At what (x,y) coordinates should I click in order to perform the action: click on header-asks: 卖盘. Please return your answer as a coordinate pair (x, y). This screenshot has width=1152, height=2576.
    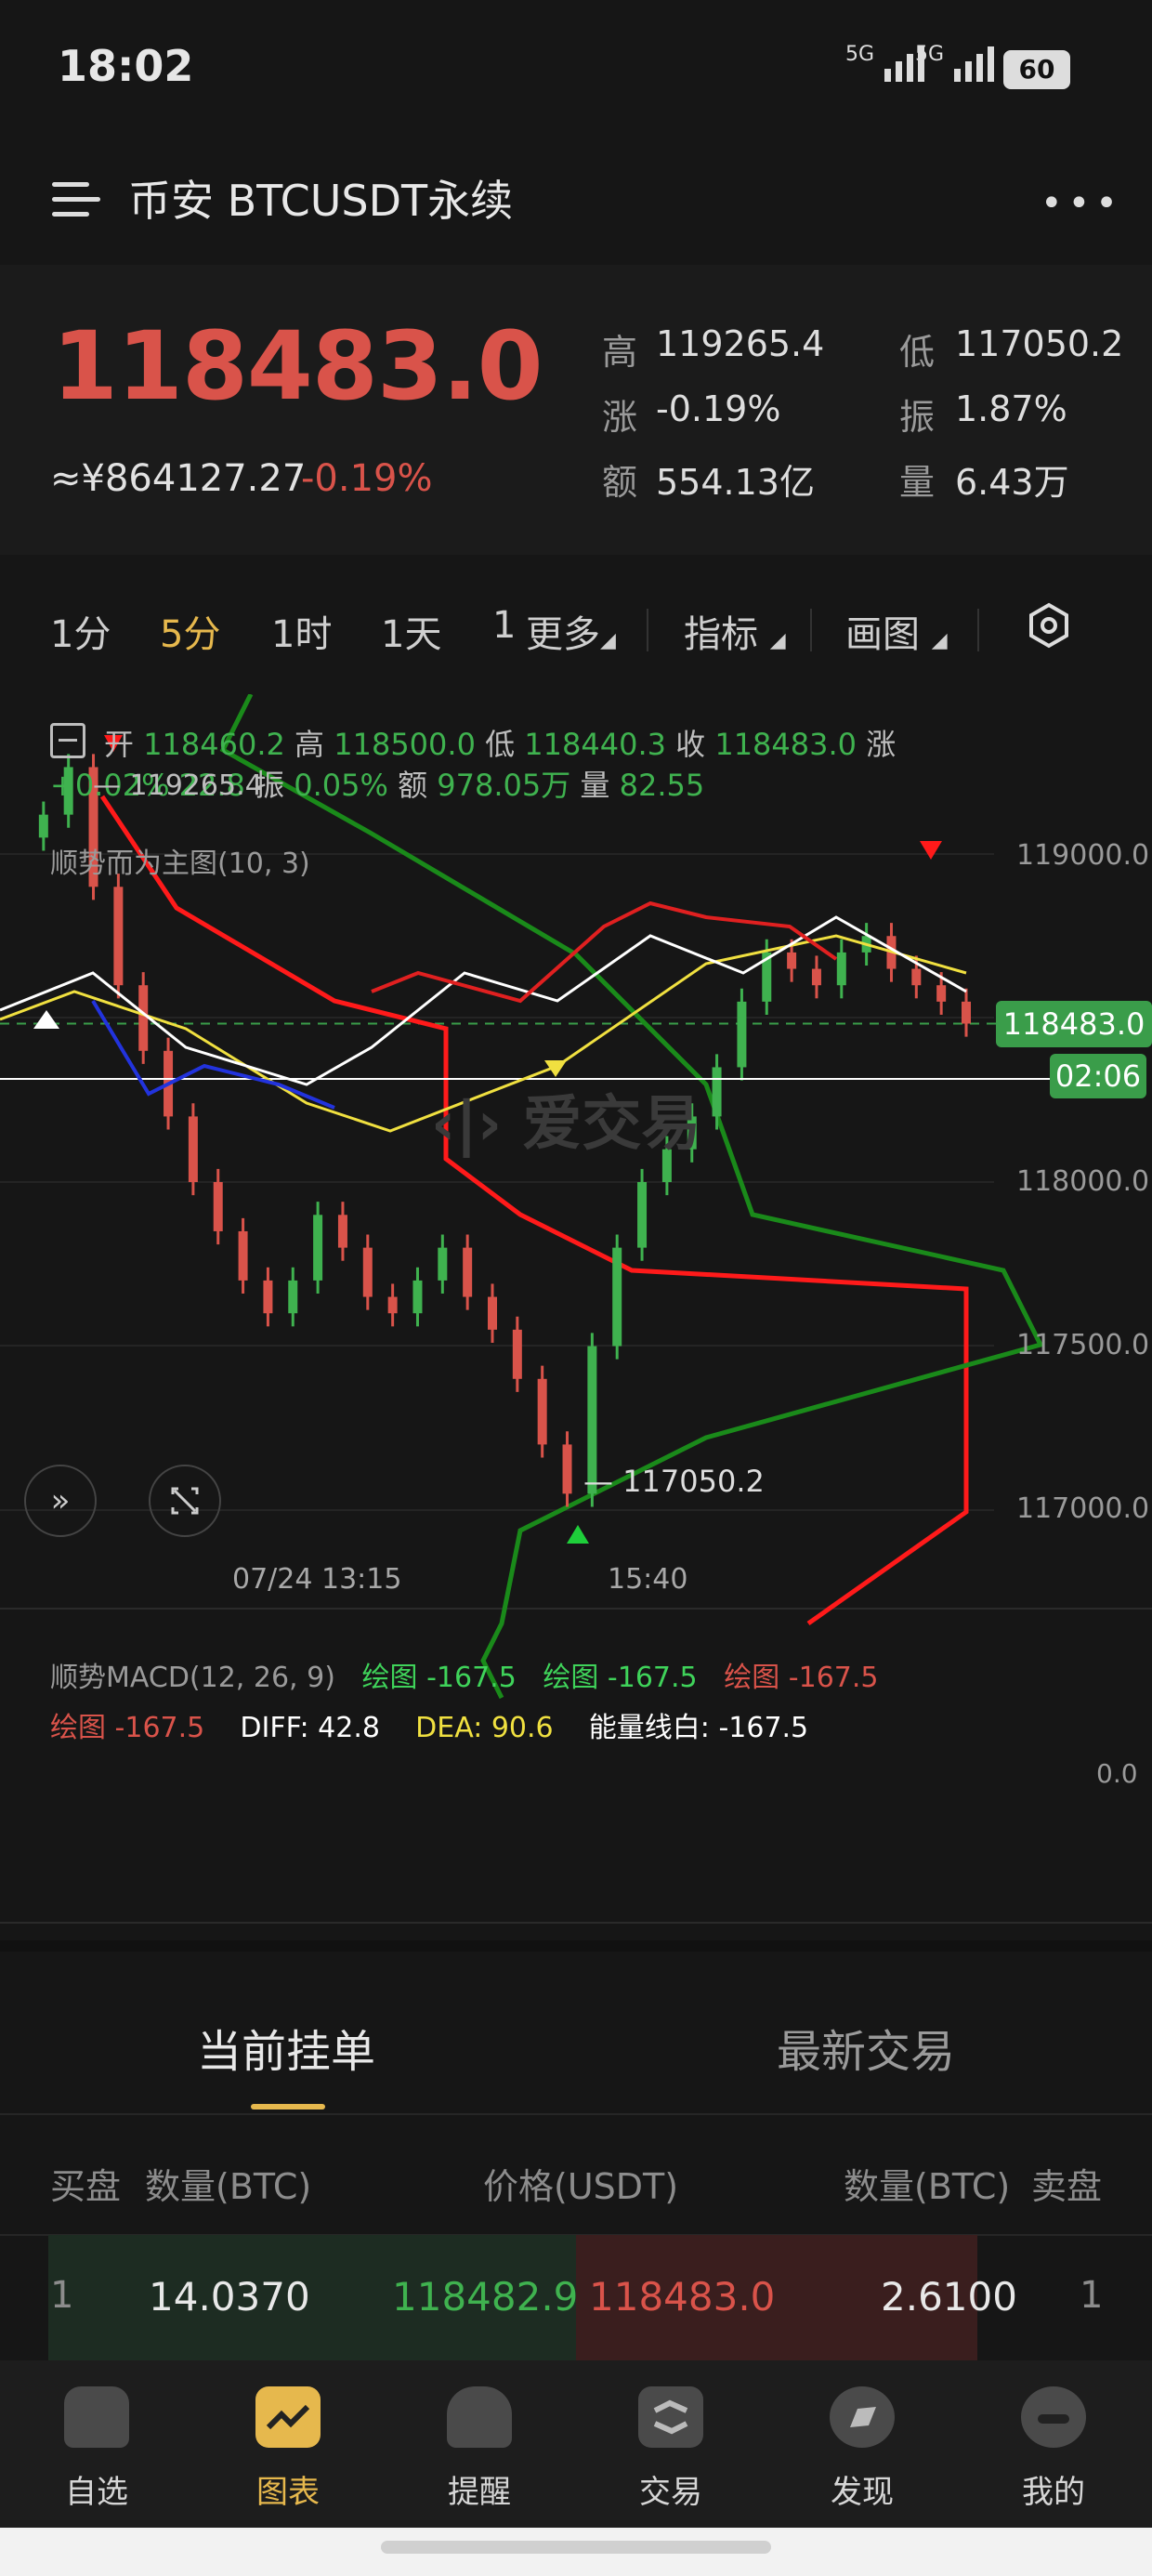
    Looking at the image, I should click on (1067, 2186).